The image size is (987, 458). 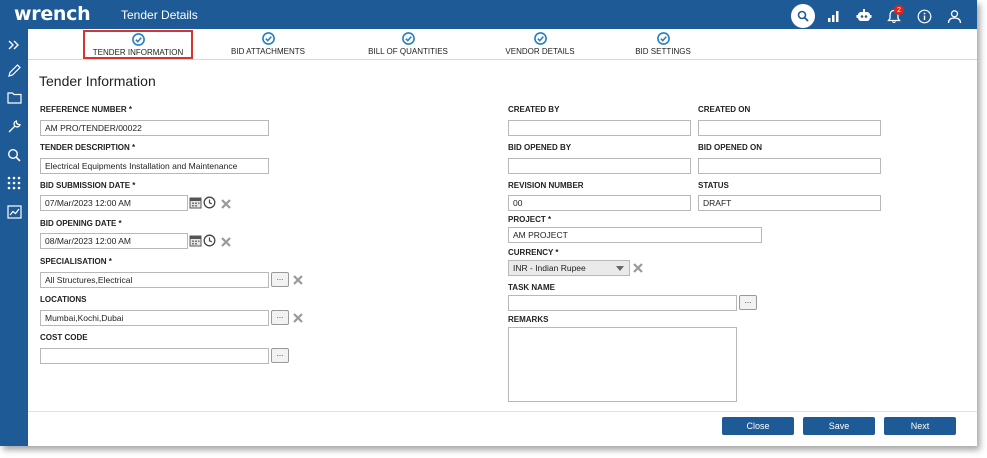 I want to click on bid-opened-on-input, so click(x=789, y=166).